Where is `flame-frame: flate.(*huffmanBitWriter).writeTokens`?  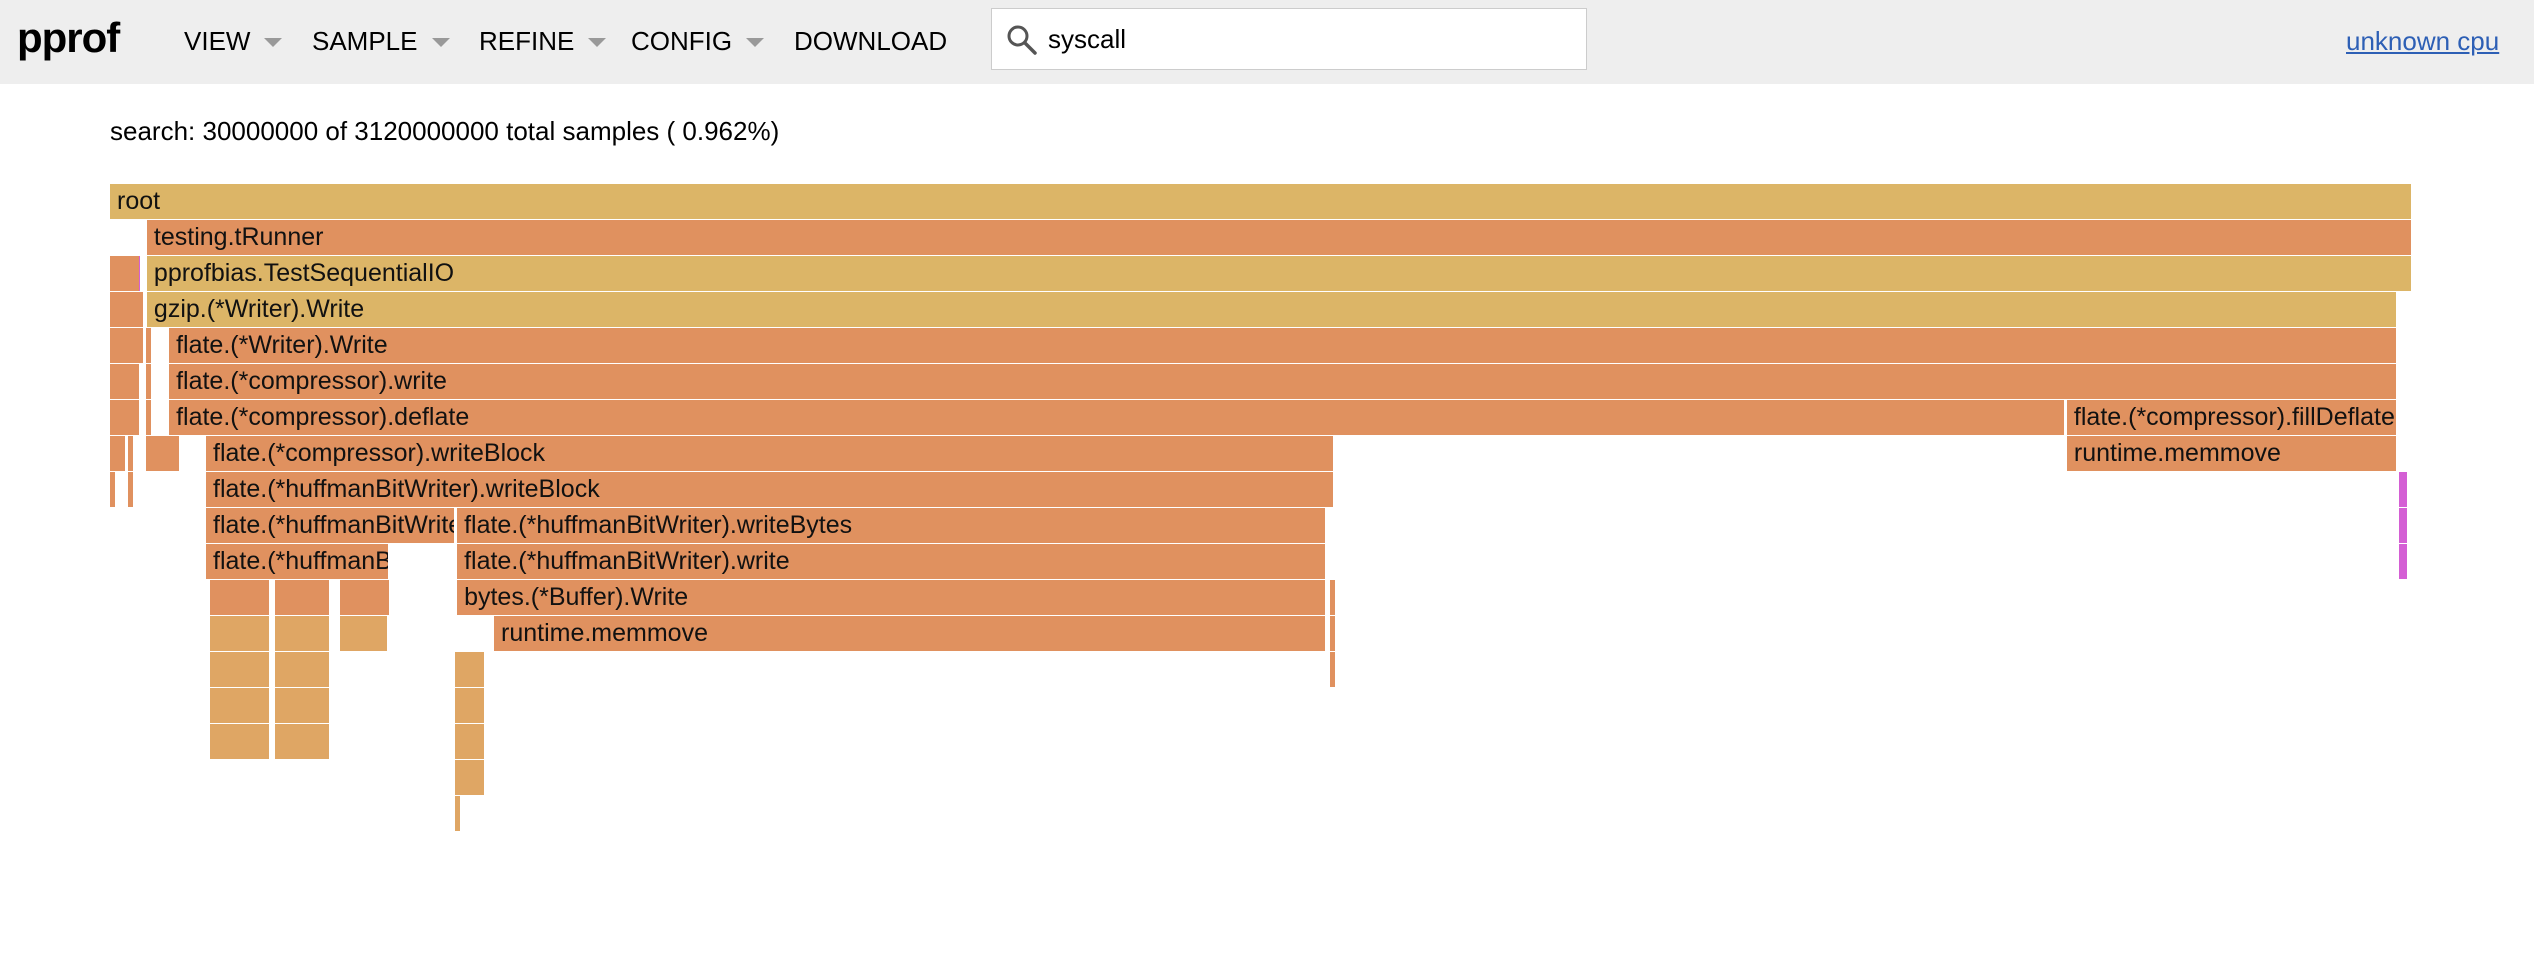 flame-frame: flate.(*huffmanBitWriter).writeTokens is located at coordinates (331, 525).